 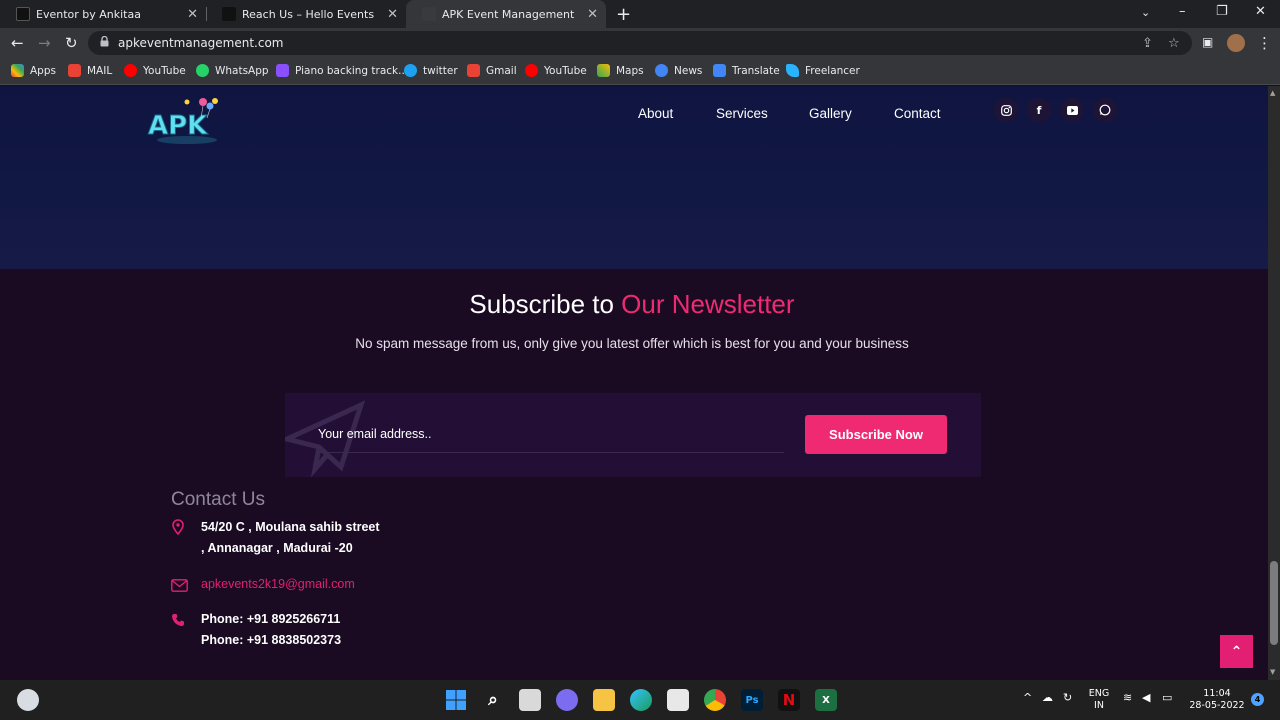 I want to click on search-icon: ⌕, so click(x=493, y=700).